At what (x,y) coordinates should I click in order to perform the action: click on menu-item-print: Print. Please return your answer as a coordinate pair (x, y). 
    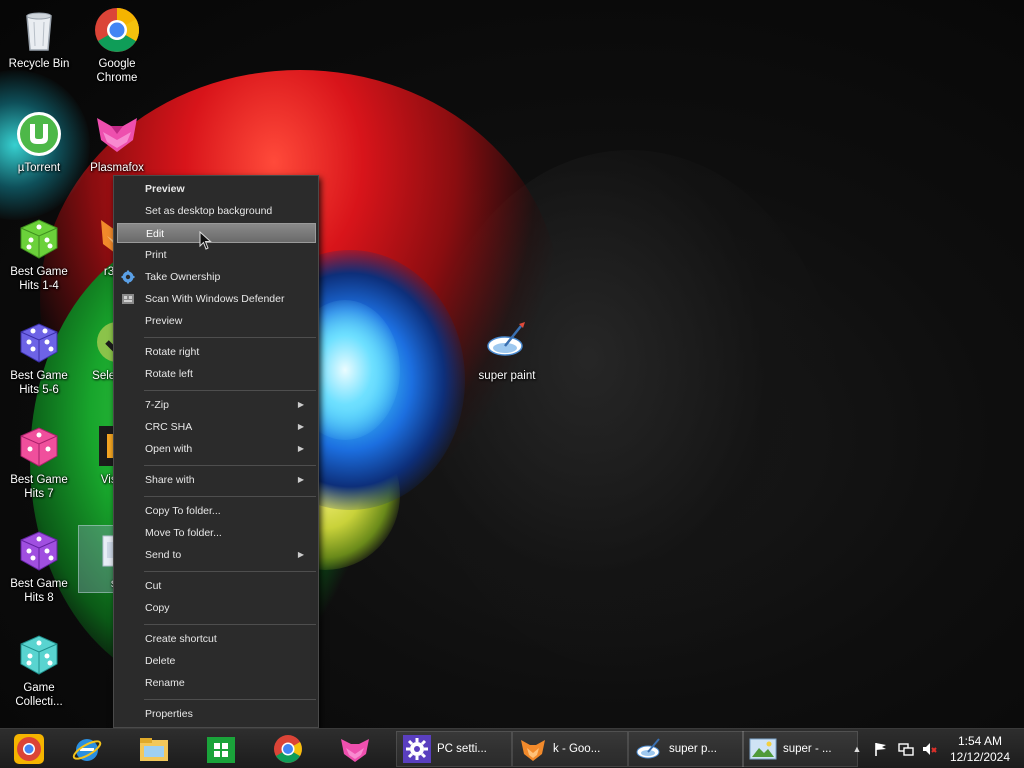
    Looking at the image, I should click on (216, 255).